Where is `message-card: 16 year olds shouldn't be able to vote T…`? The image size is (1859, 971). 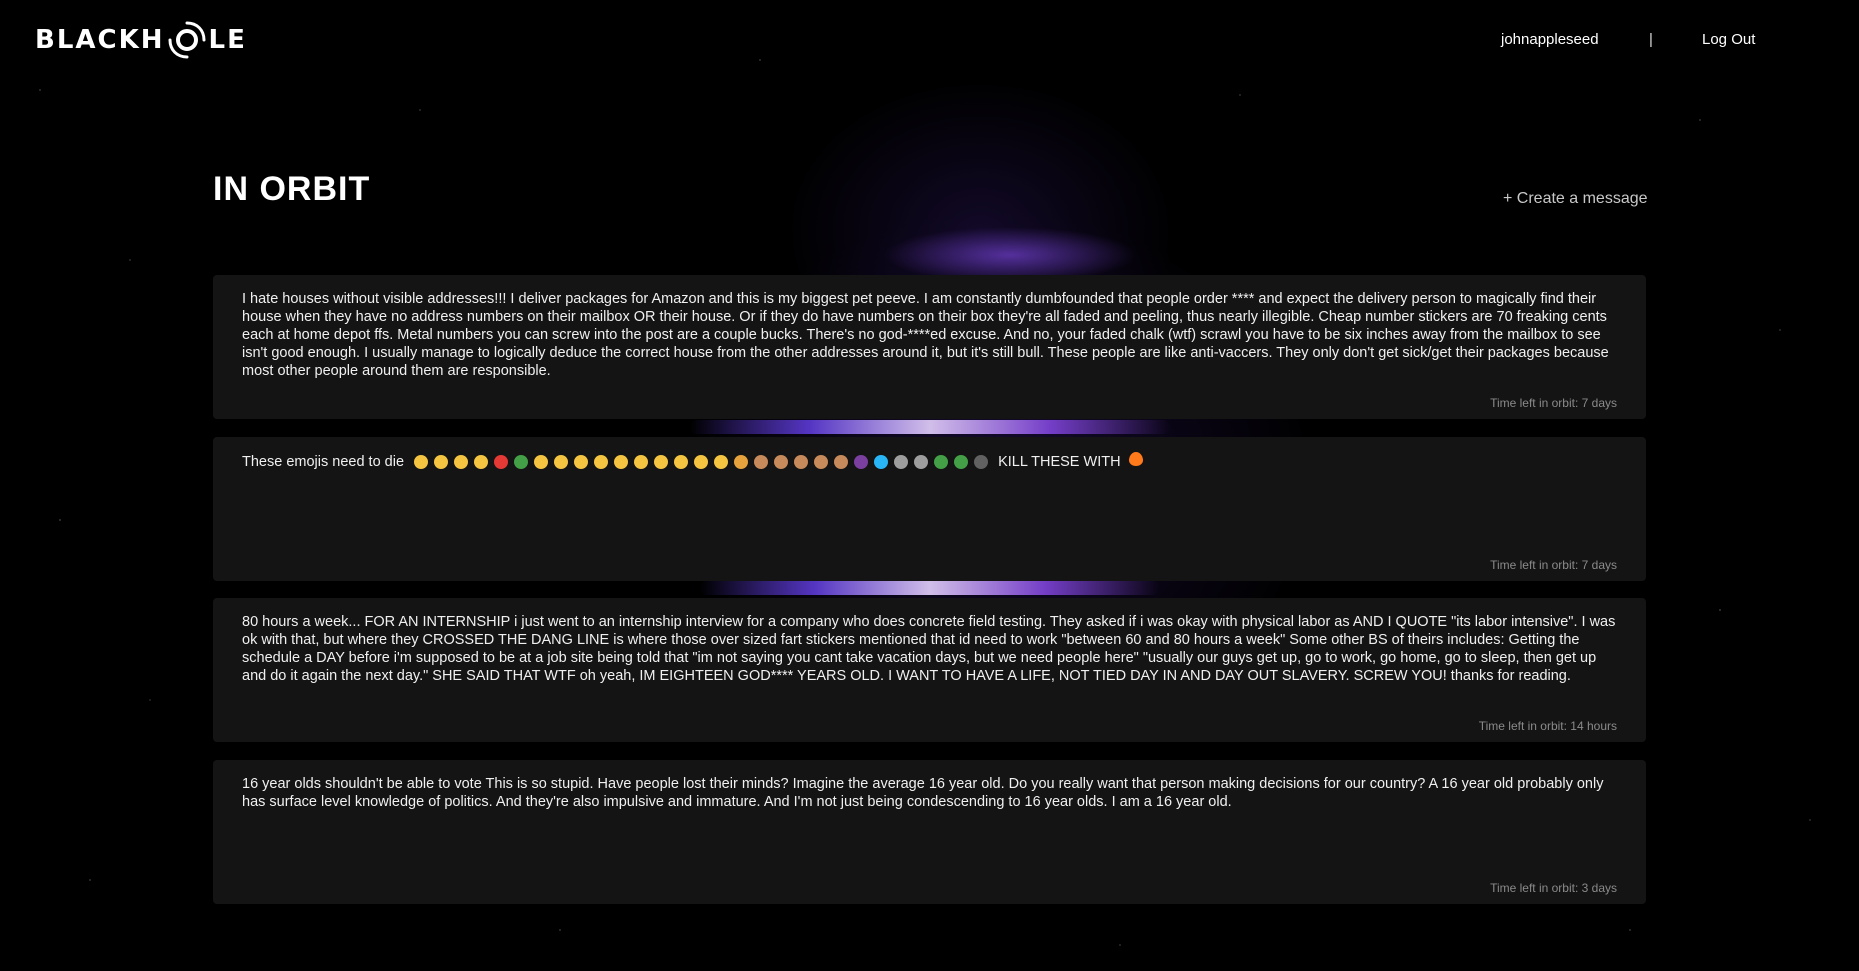 message-card: 16 year olds shouldn't be able to vote T… is located at coordinates (929, 832).